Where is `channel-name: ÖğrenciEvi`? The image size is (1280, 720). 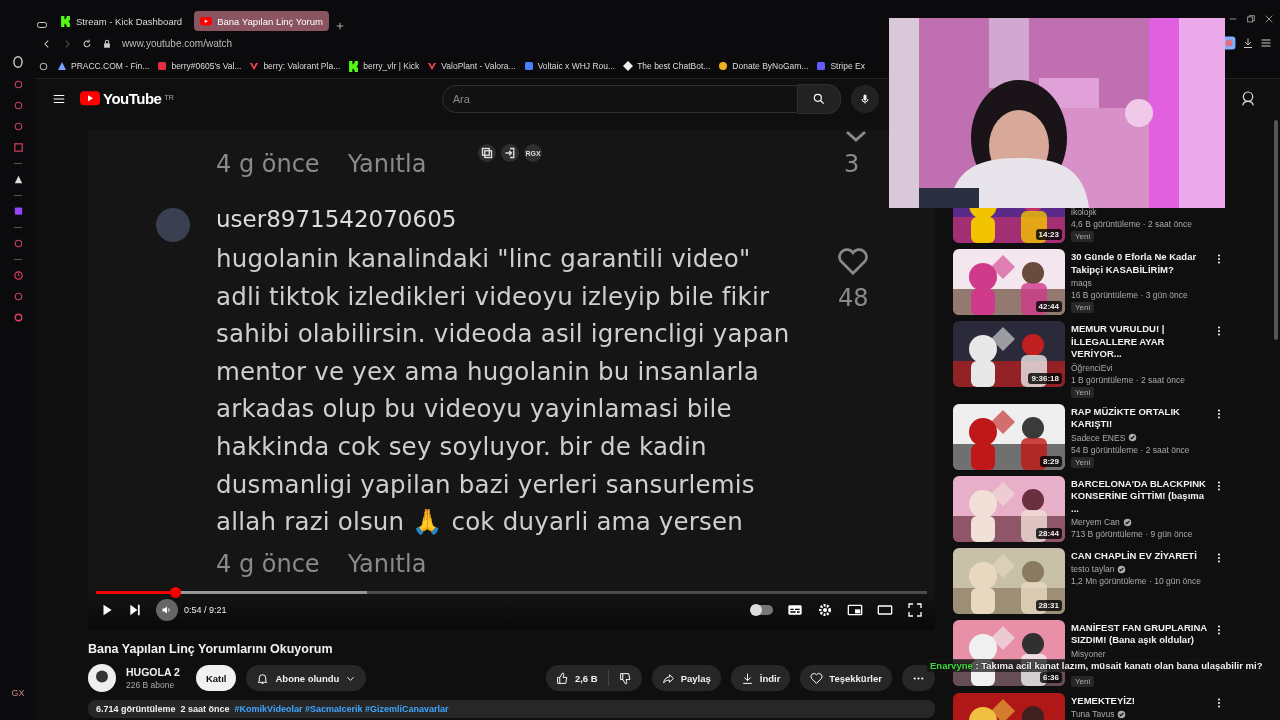 channel-name: ÖğrenciEvi is located at coordinates (1092, 367).